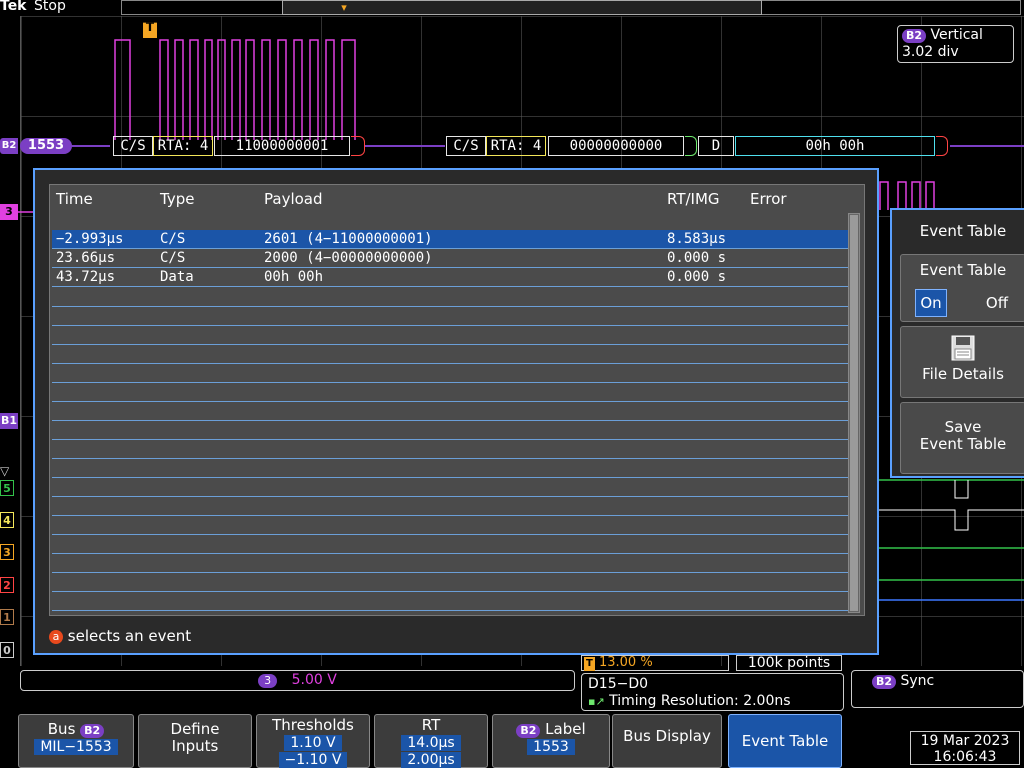 The image size is (1024, 768). I want to click on digital-channel-icon: ▪↗, so click(596, 701).